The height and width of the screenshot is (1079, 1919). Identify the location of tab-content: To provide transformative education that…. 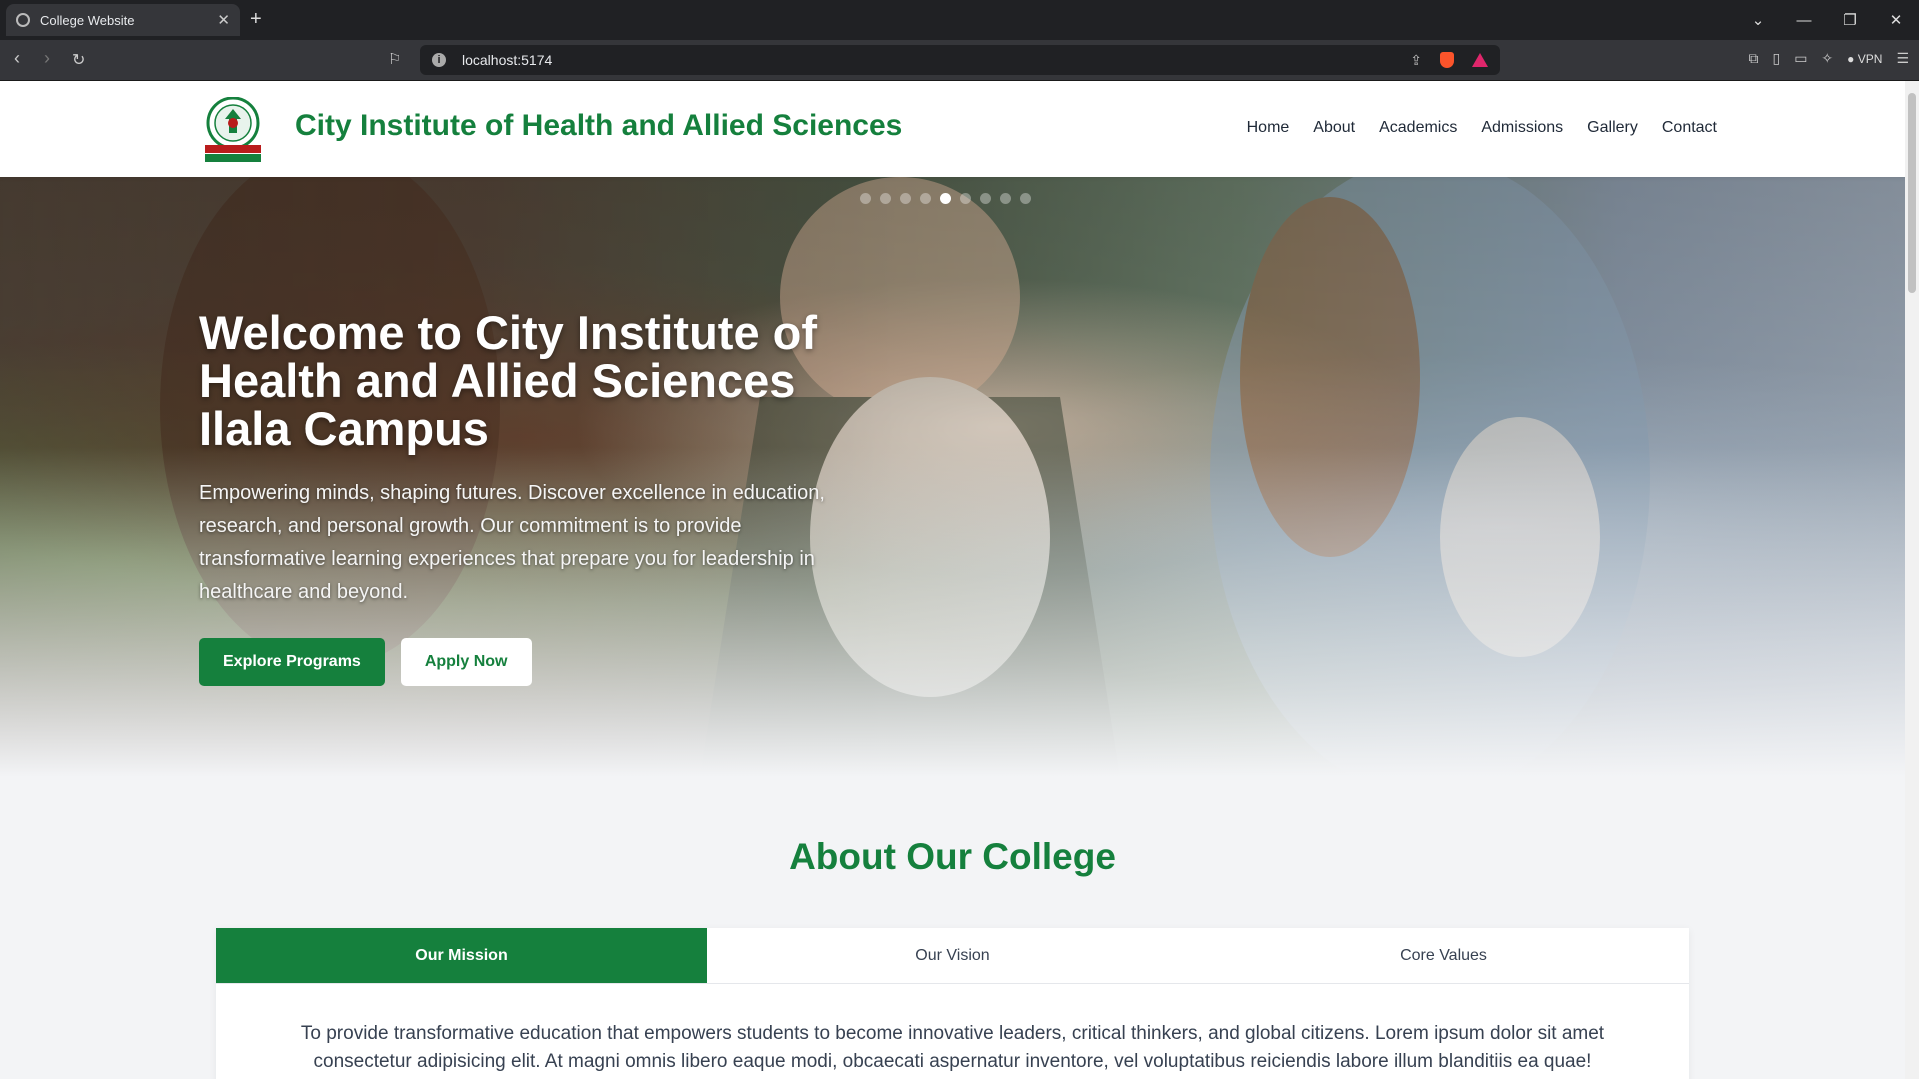
(952, 1047).